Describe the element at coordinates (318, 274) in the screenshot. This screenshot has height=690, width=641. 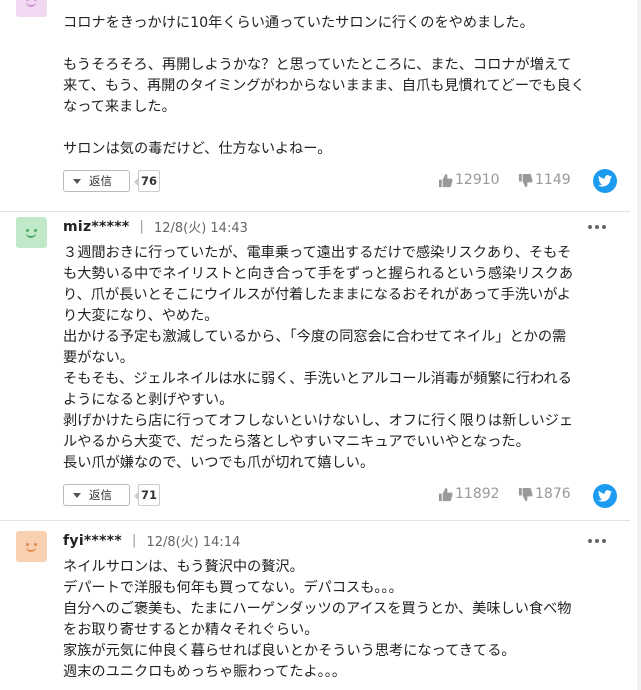
I see `comment-line: も大勢いる中でネイリストと向き合って手をずっと握られるという感染リスクあ` at that location.